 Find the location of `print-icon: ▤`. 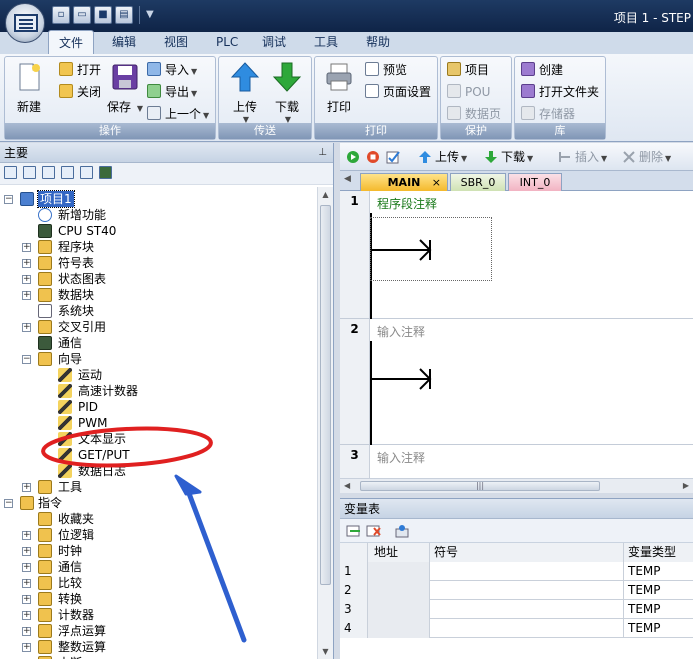

print-icon: ▤ is located at coordinates (124, 15).